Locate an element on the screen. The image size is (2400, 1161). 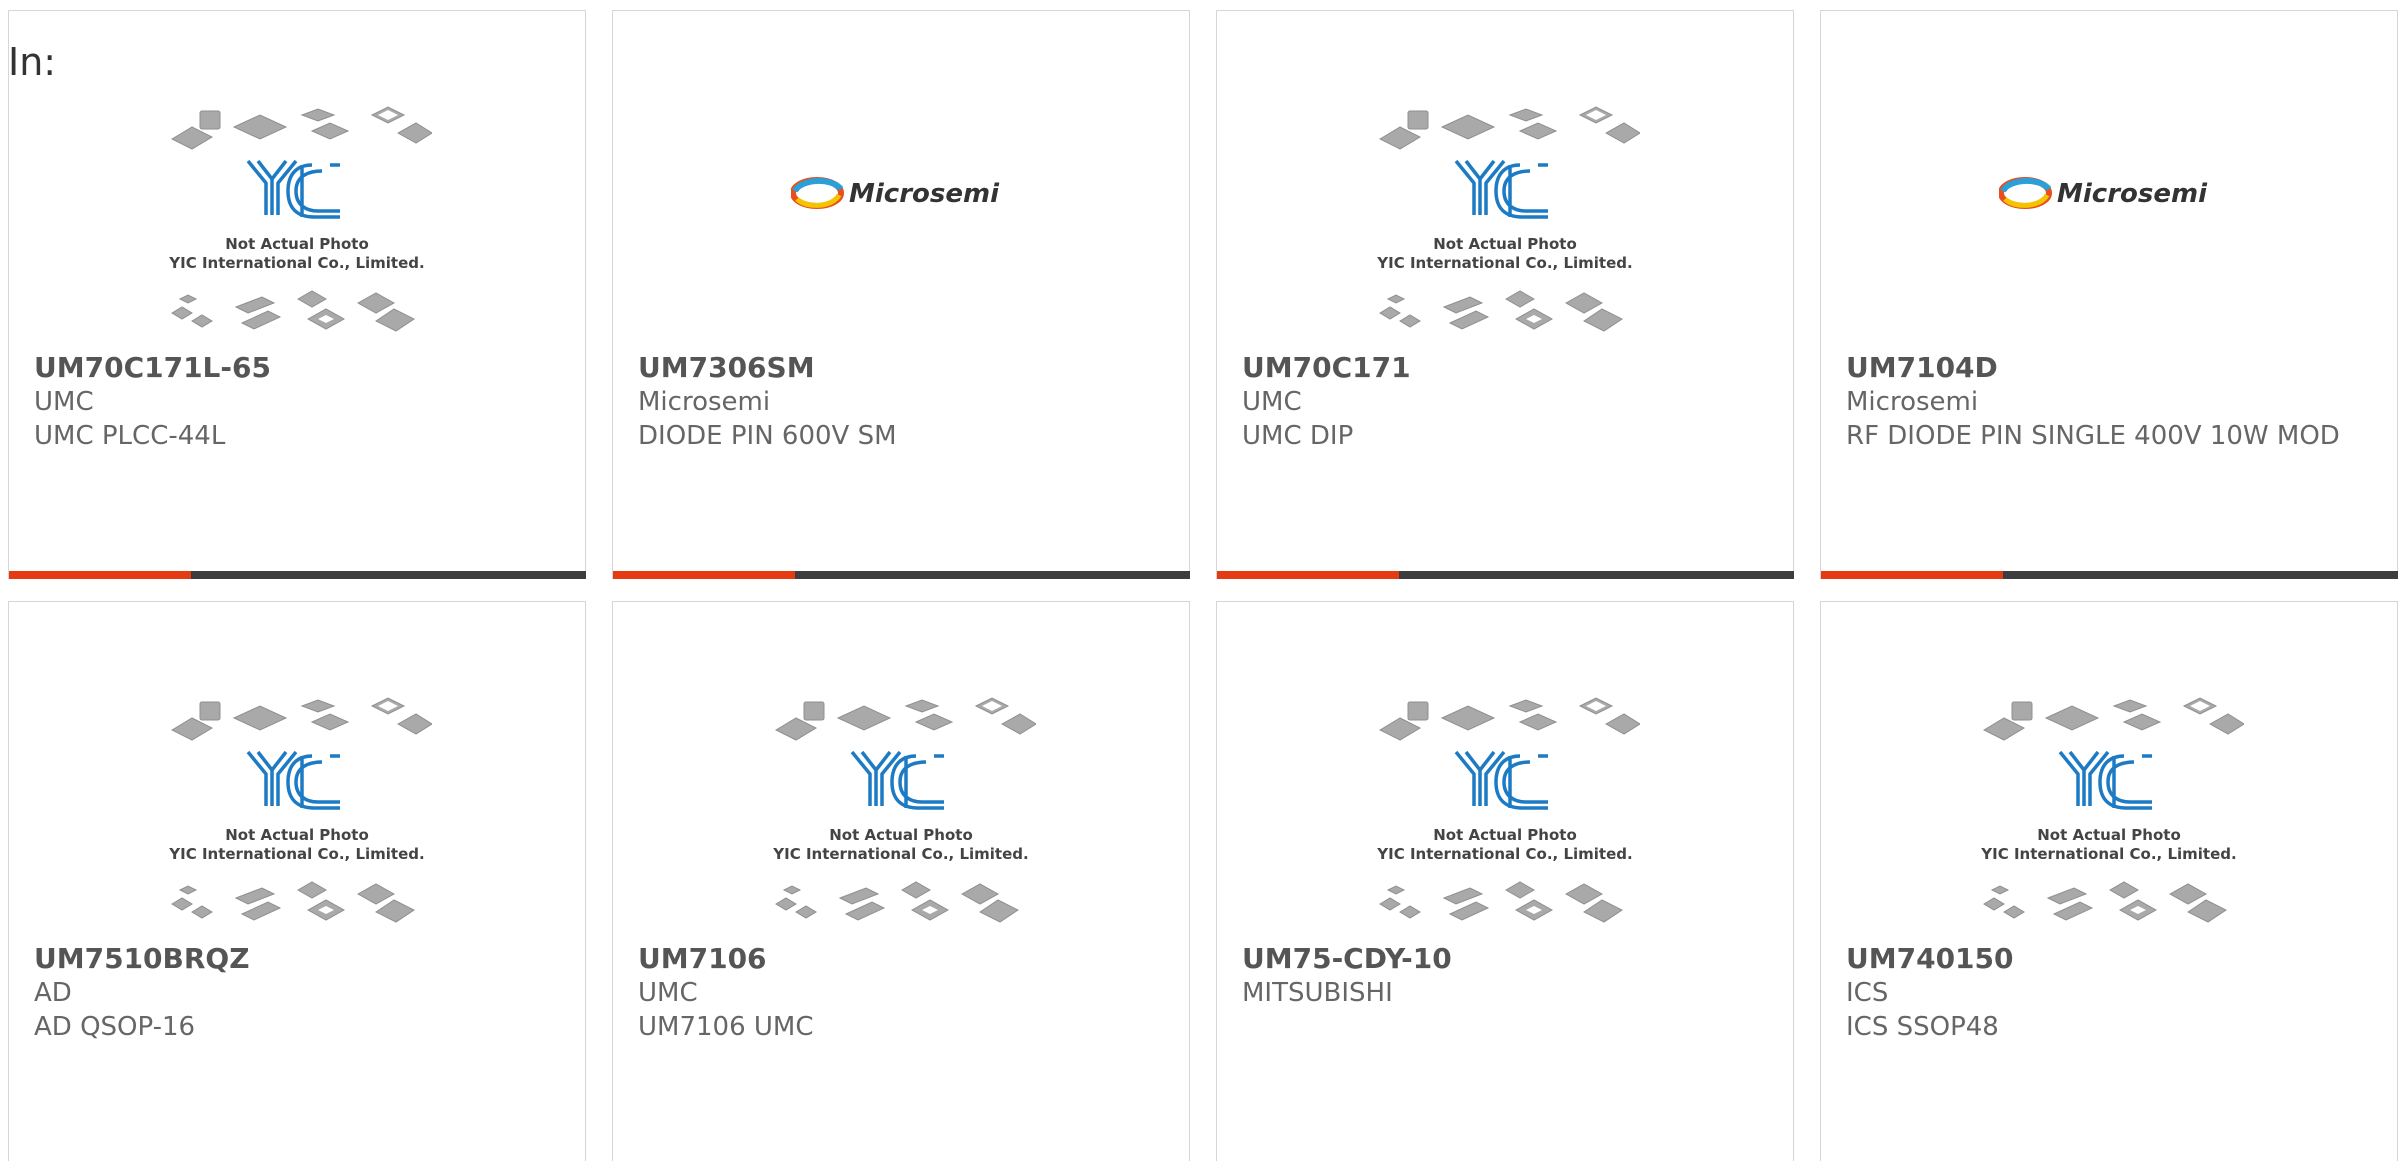
manufacturer-name: MITSUBISHI is located at coordinates (1317, 993).